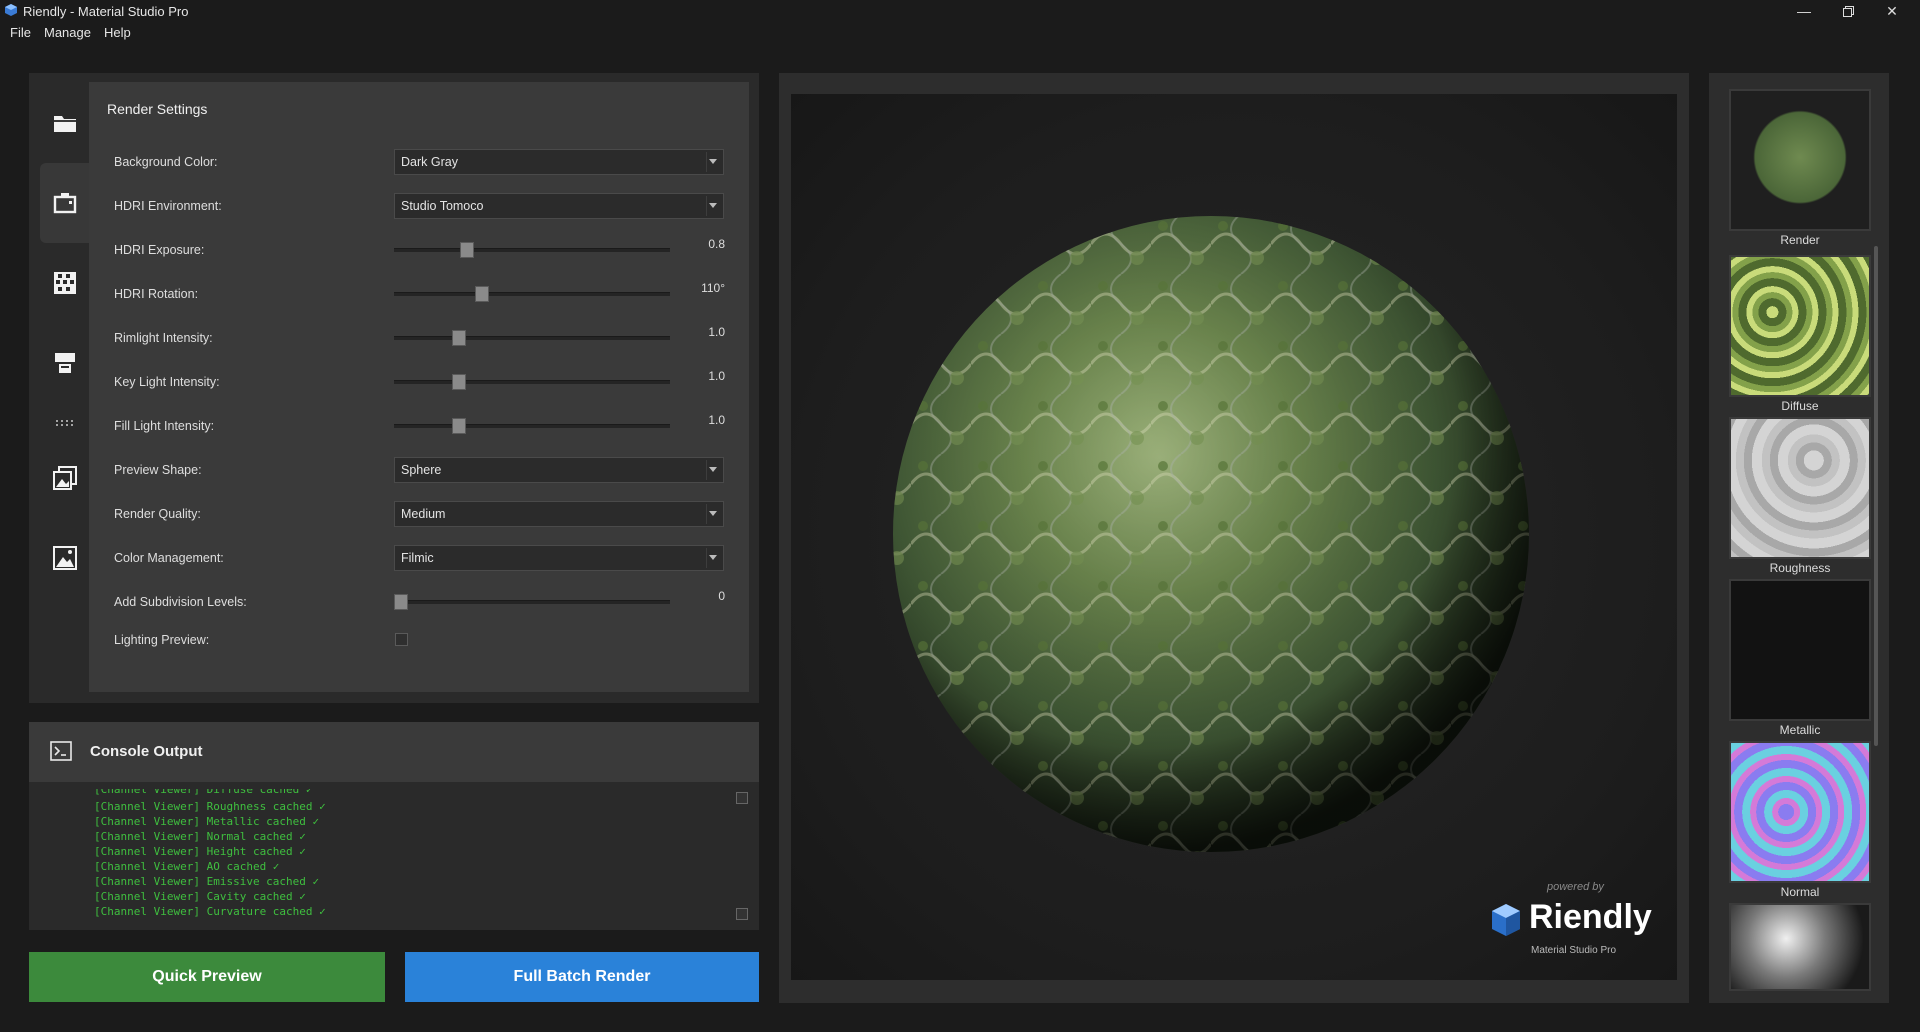 This screenshot has width=1920, height=1032. I want to click on hdri-environment-value: Studio Tomoco, so click(442, 206).